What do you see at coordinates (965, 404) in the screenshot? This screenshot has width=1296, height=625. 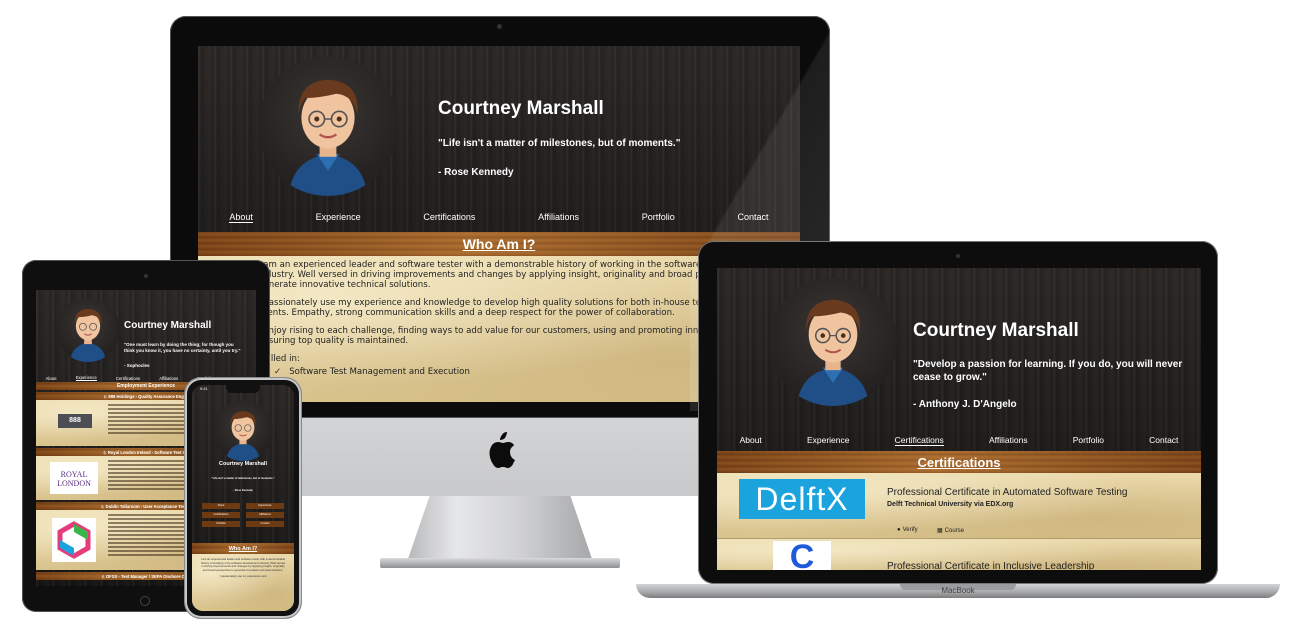 I see `quote-author: - Anthony J. D'Angelo` at bounding box center [965, 404].